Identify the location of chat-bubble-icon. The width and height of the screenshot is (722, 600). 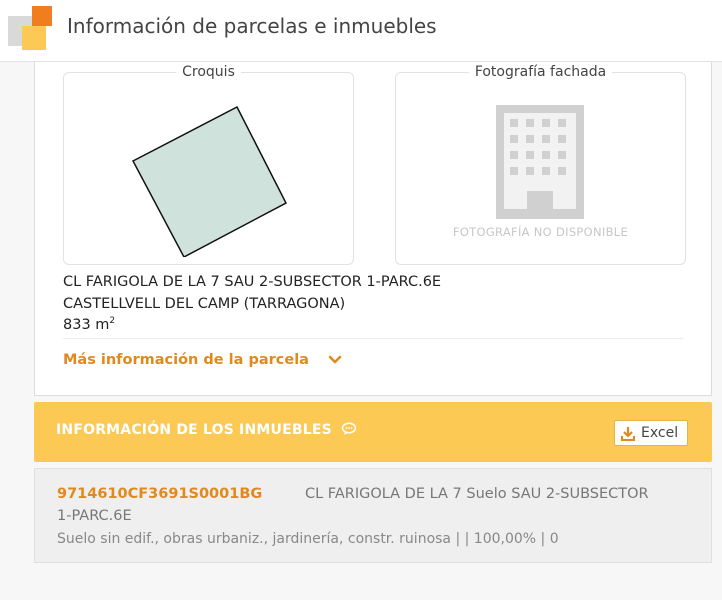
(349, 429).